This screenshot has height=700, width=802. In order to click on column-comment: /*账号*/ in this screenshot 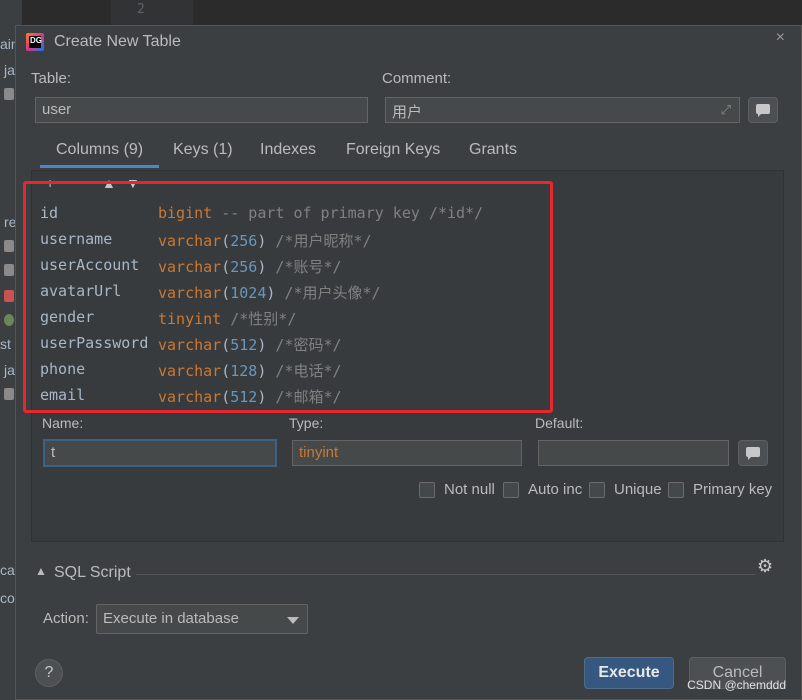, I will do `click(304, 267)`.